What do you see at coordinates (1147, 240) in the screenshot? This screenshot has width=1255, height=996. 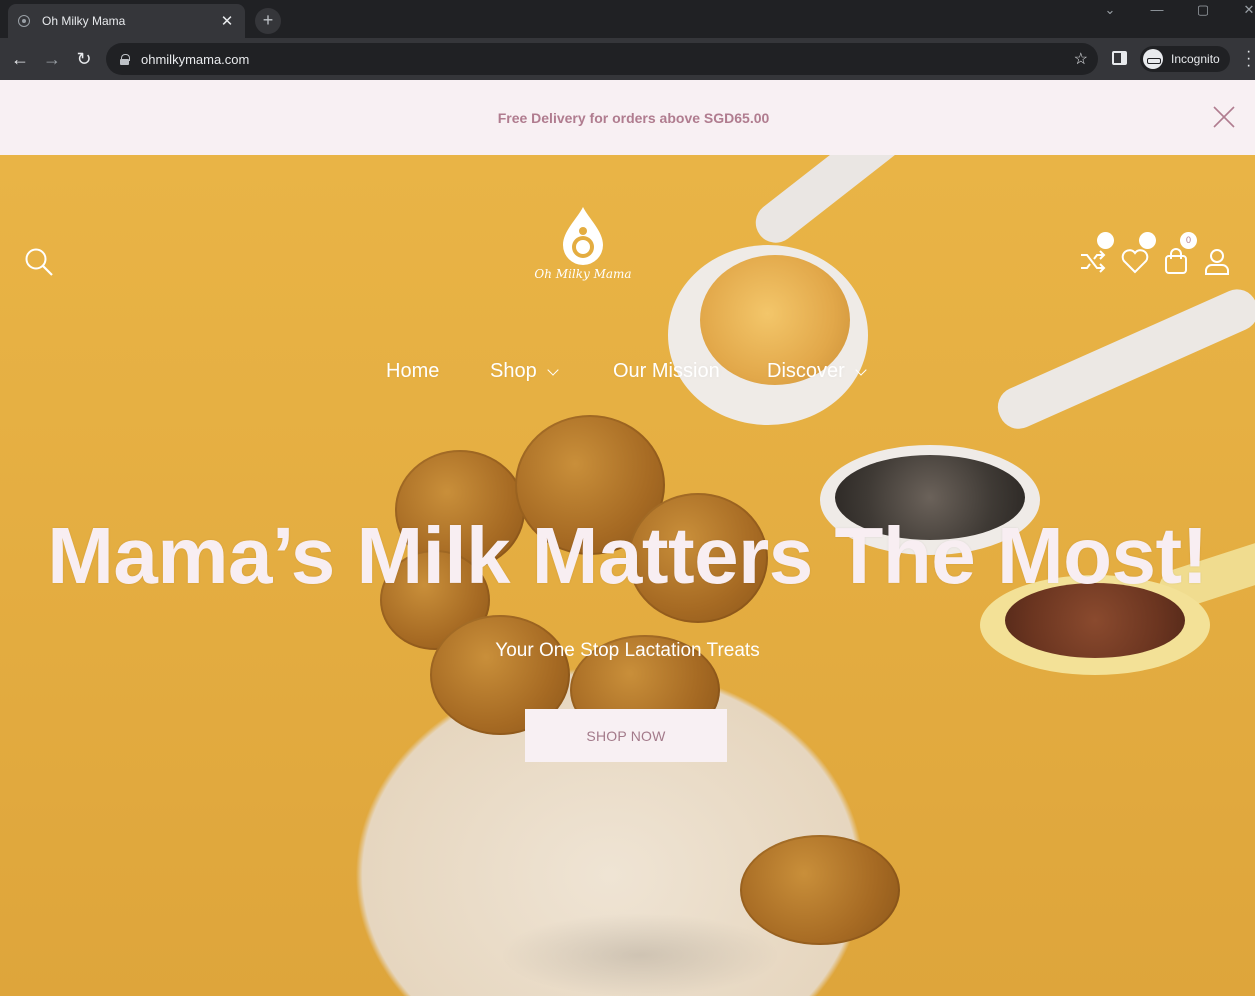 I see `wishlist-badge` at bounding box center [1147, 240].